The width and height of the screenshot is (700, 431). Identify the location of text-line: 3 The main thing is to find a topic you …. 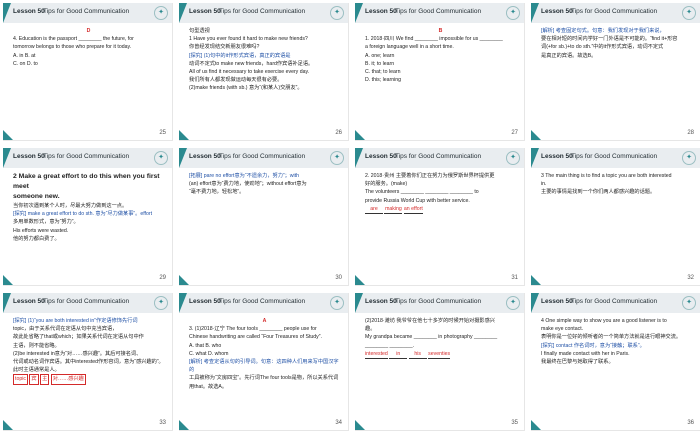
(606, 176).